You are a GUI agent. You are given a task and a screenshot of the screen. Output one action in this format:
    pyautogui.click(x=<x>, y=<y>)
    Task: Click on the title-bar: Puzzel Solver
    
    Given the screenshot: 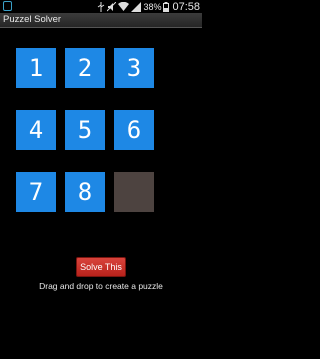 What is the action you would take?
    pyautogui.click(x=101, y=20)
    